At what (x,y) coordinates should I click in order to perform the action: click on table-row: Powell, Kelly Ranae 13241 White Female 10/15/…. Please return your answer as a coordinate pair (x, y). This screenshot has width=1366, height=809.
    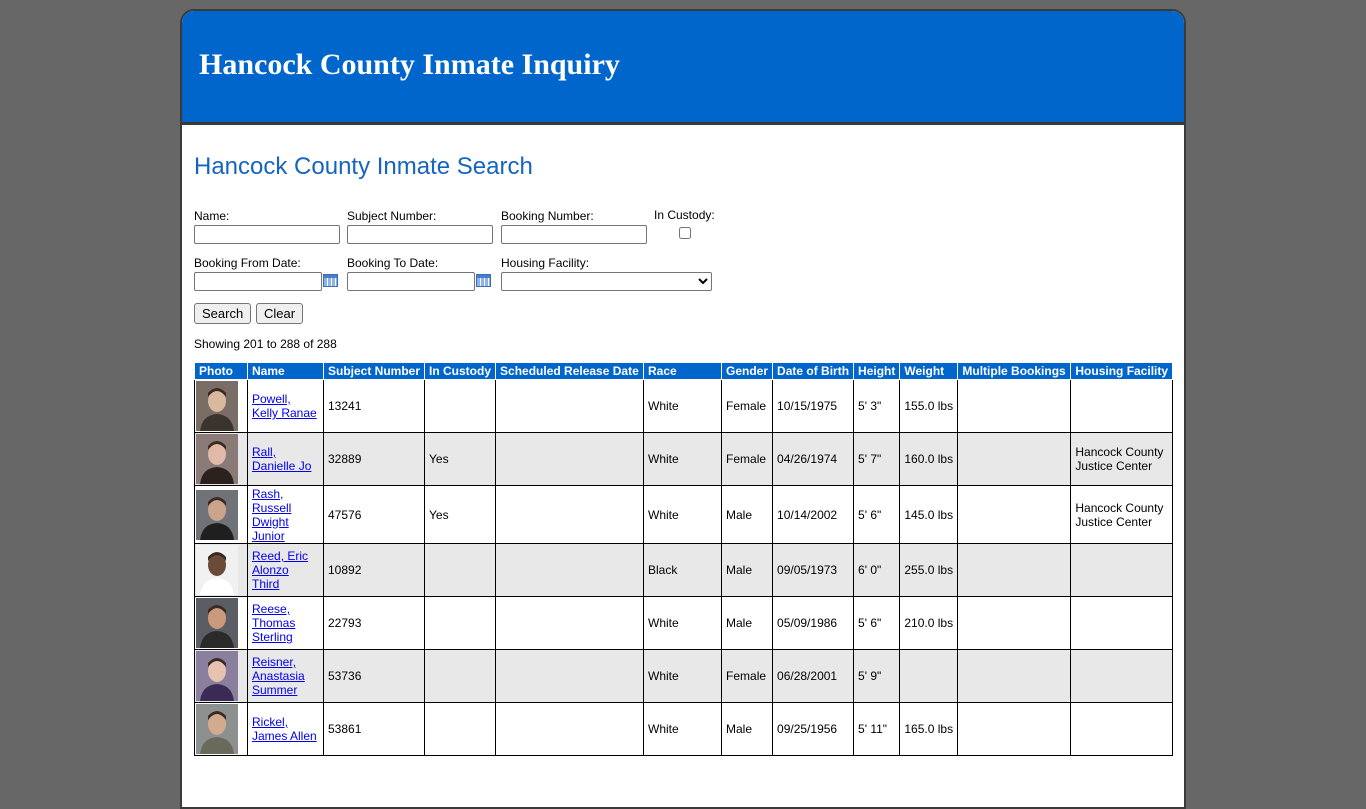
    Looking at the image, I should click on (684, 406).